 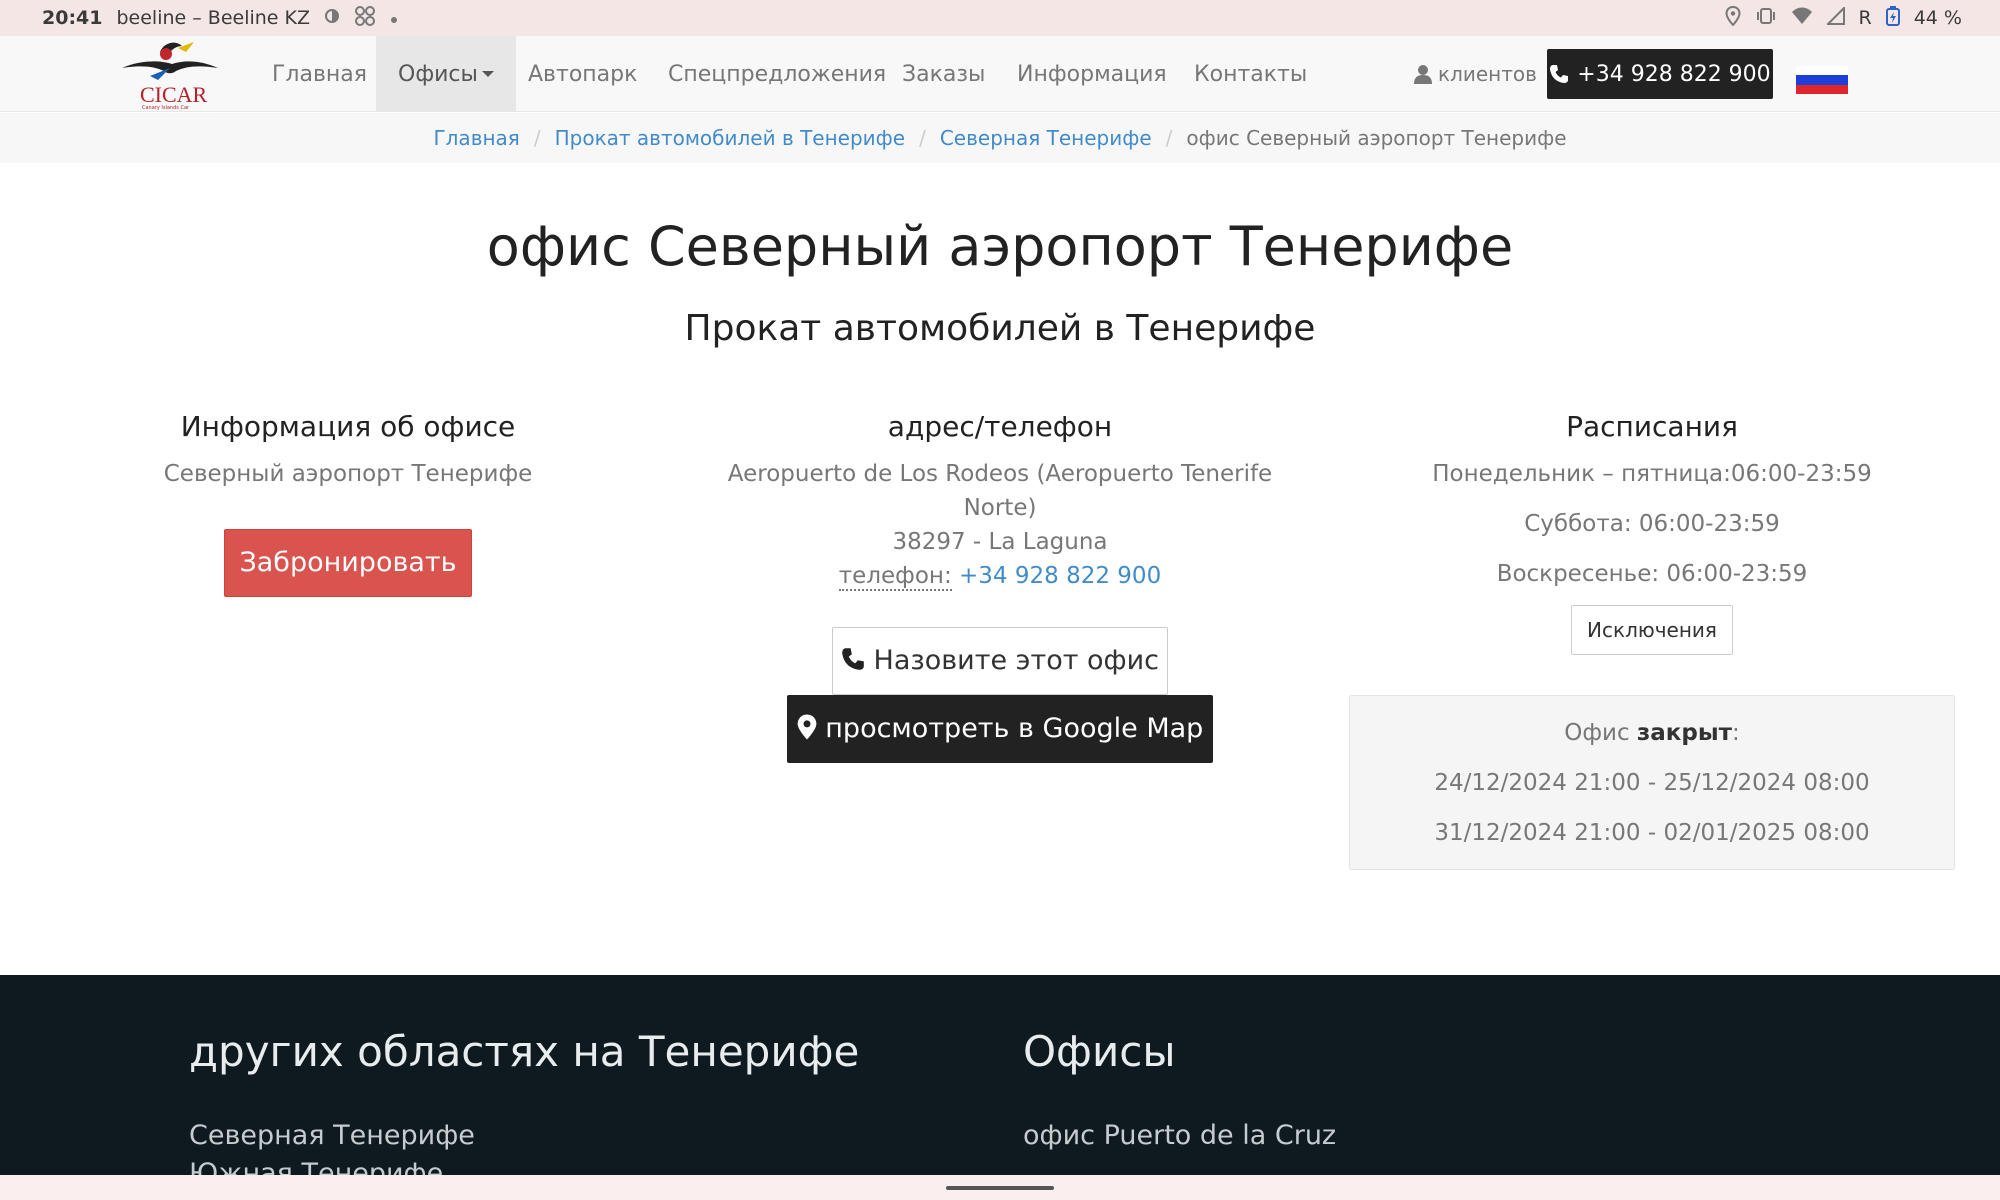 I want to click on system-status-bar: 20:41 beeline – Beeline KZ R 44 %, so click(x=1000, y=18).